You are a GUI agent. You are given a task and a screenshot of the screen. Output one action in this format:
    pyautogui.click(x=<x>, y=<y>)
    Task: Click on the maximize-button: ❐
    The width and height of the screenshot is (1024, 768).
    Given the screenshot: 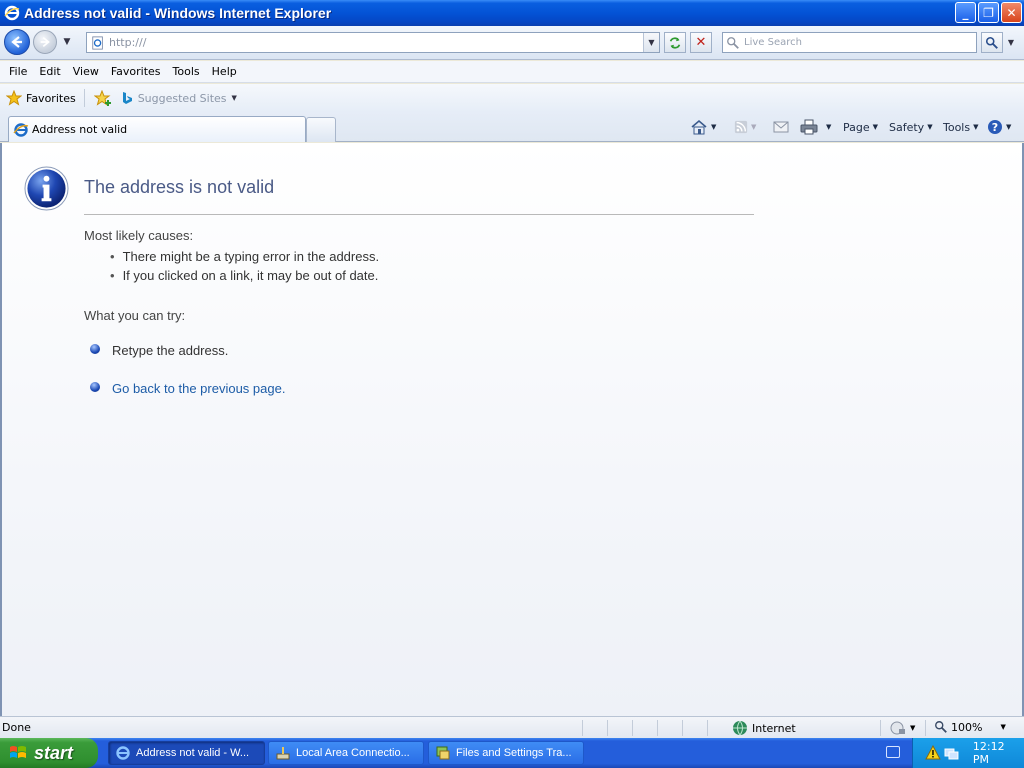 What is the action you would take?
    pyautogui.click(x=988, y=12)
    